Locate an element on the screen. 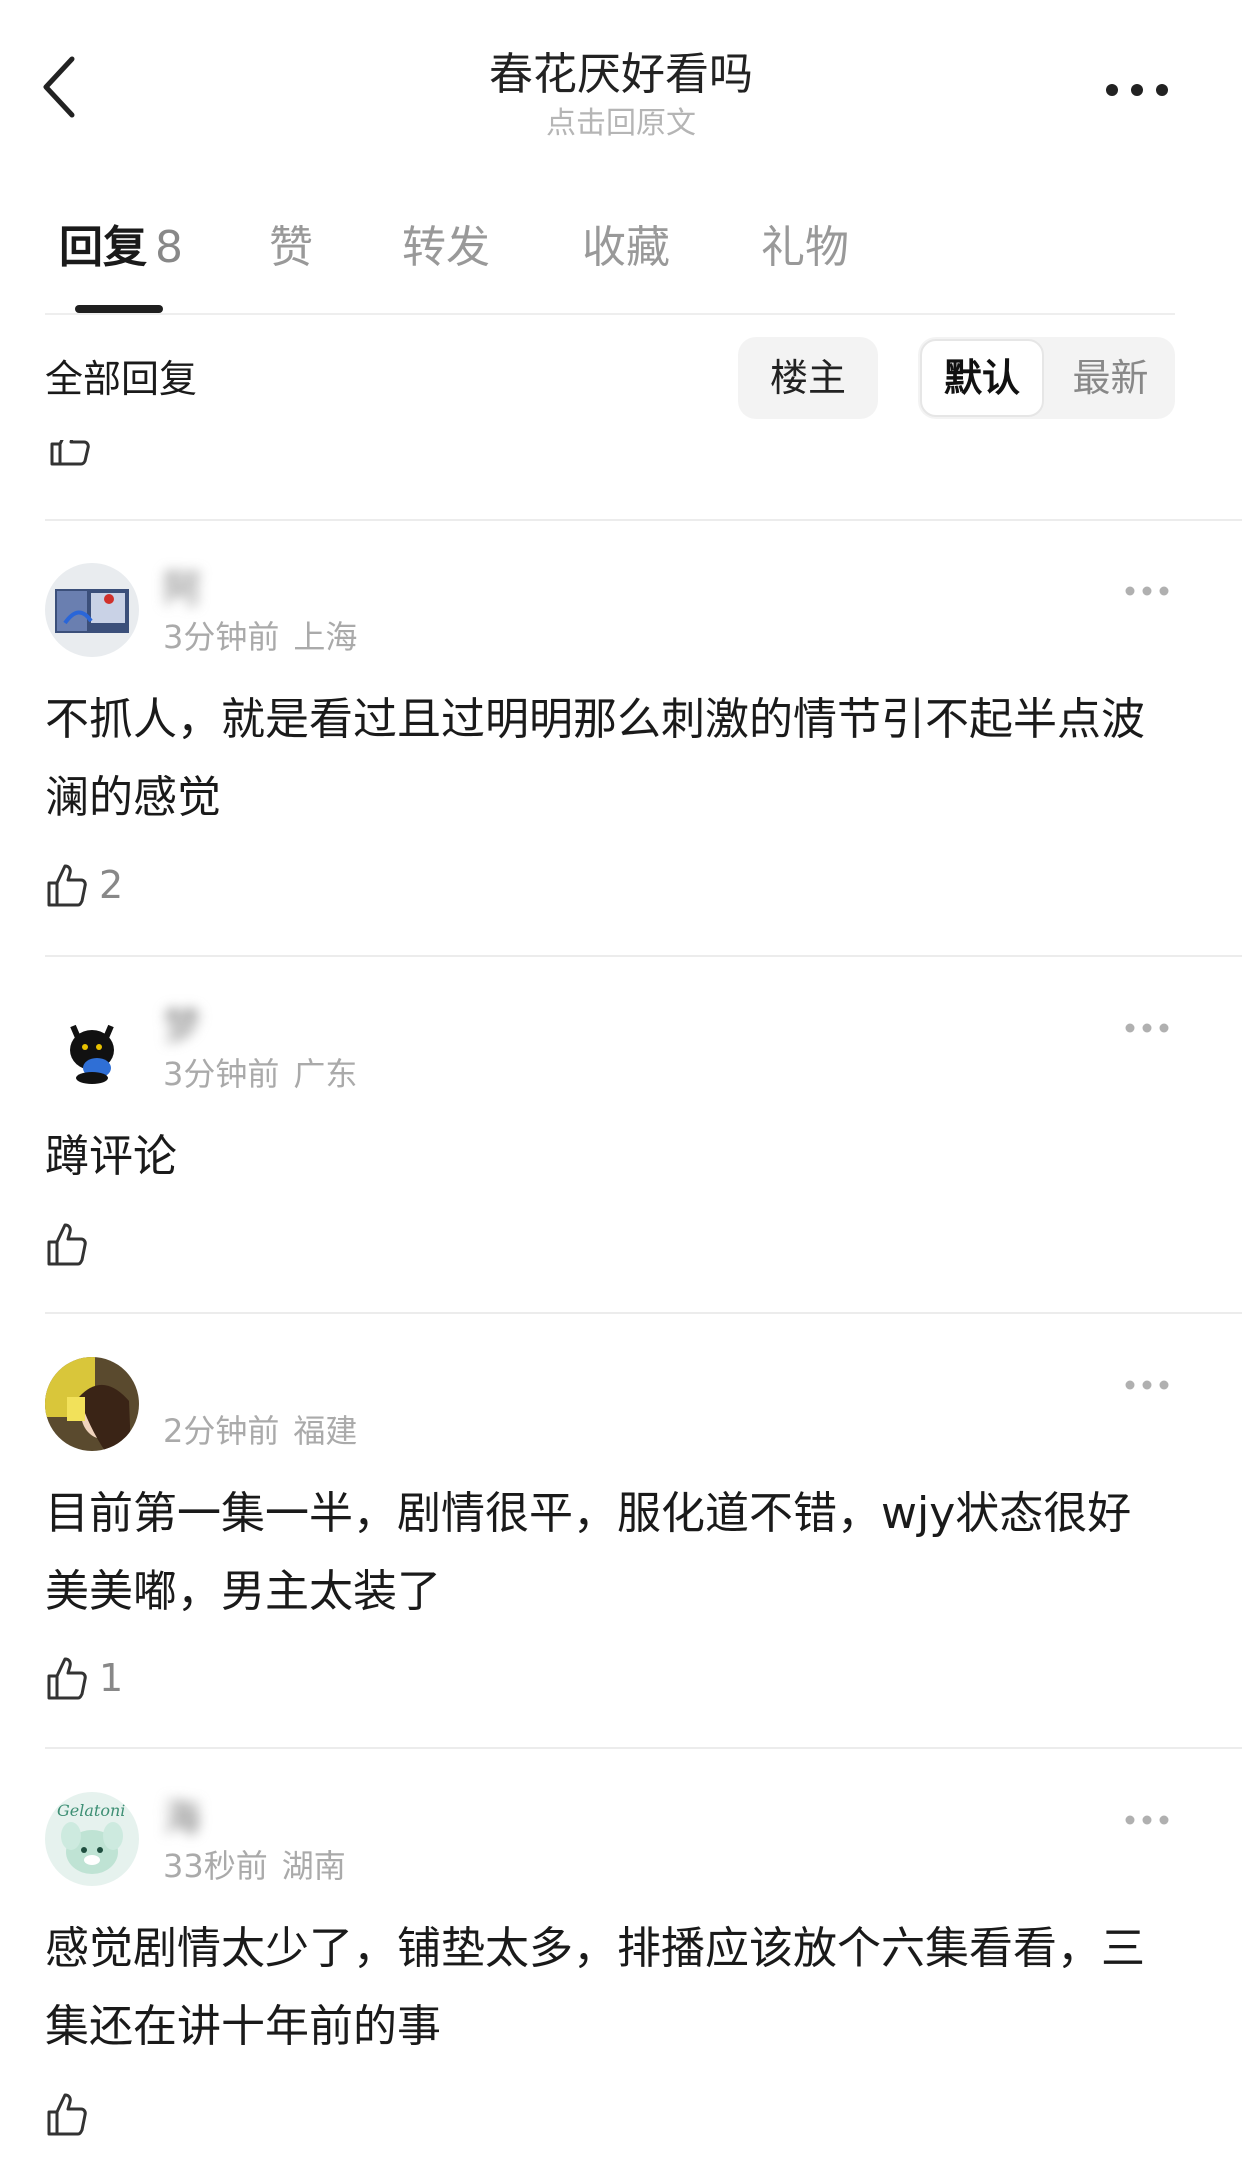 This screenshot has height=2165, width=1242. active-tab-indicator is located at coordinates (119, 309).